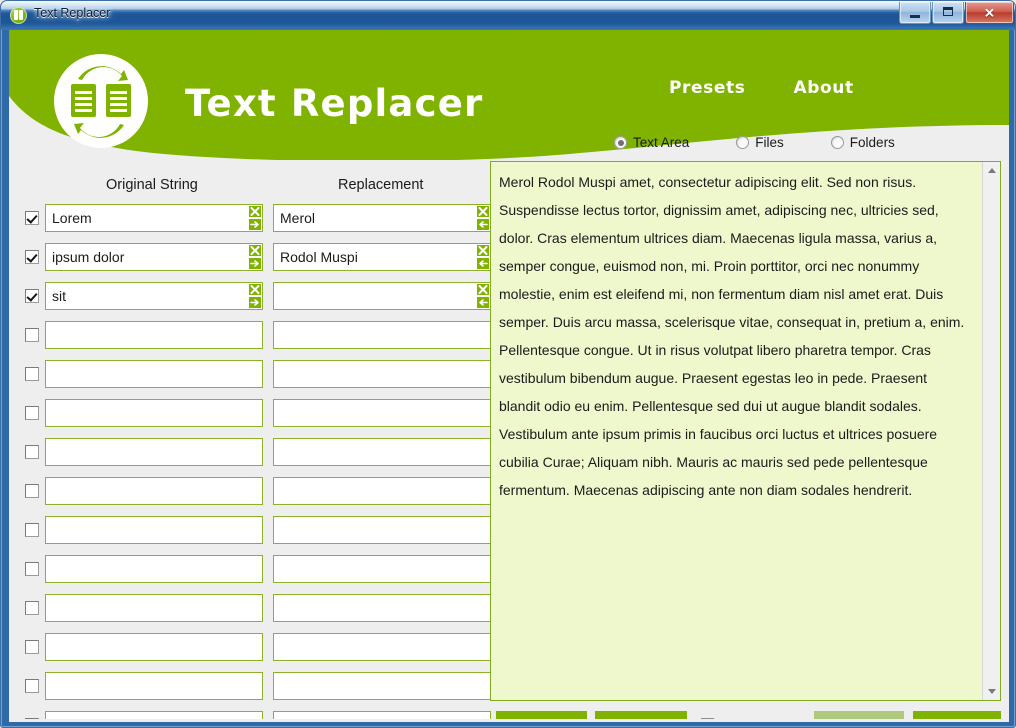 This screenshot has height=728, width=1016. I want to click on mode-radio-group: Text Area Files Folders, so click(754, 142).